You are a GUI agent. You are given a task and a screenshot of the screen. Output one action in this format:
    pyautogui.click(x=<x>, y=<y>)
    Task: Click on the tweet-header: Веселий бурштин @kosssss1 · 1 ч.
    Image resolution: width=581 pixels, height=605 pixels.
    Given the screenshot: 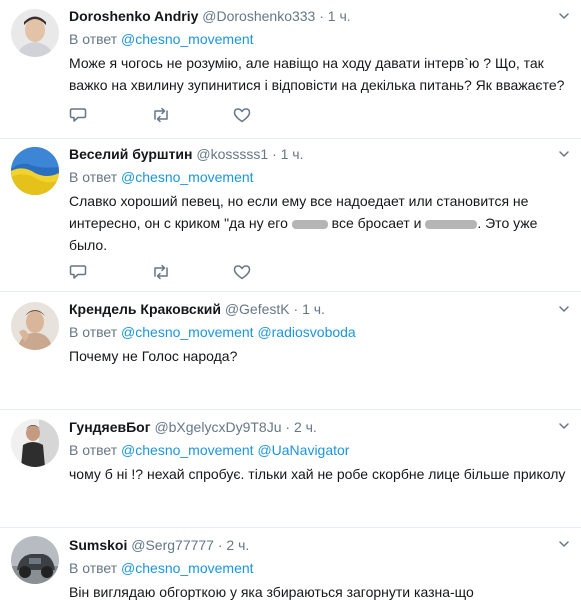 What is the action you would take?
    pyautogui.click(x=320, y=154)
    